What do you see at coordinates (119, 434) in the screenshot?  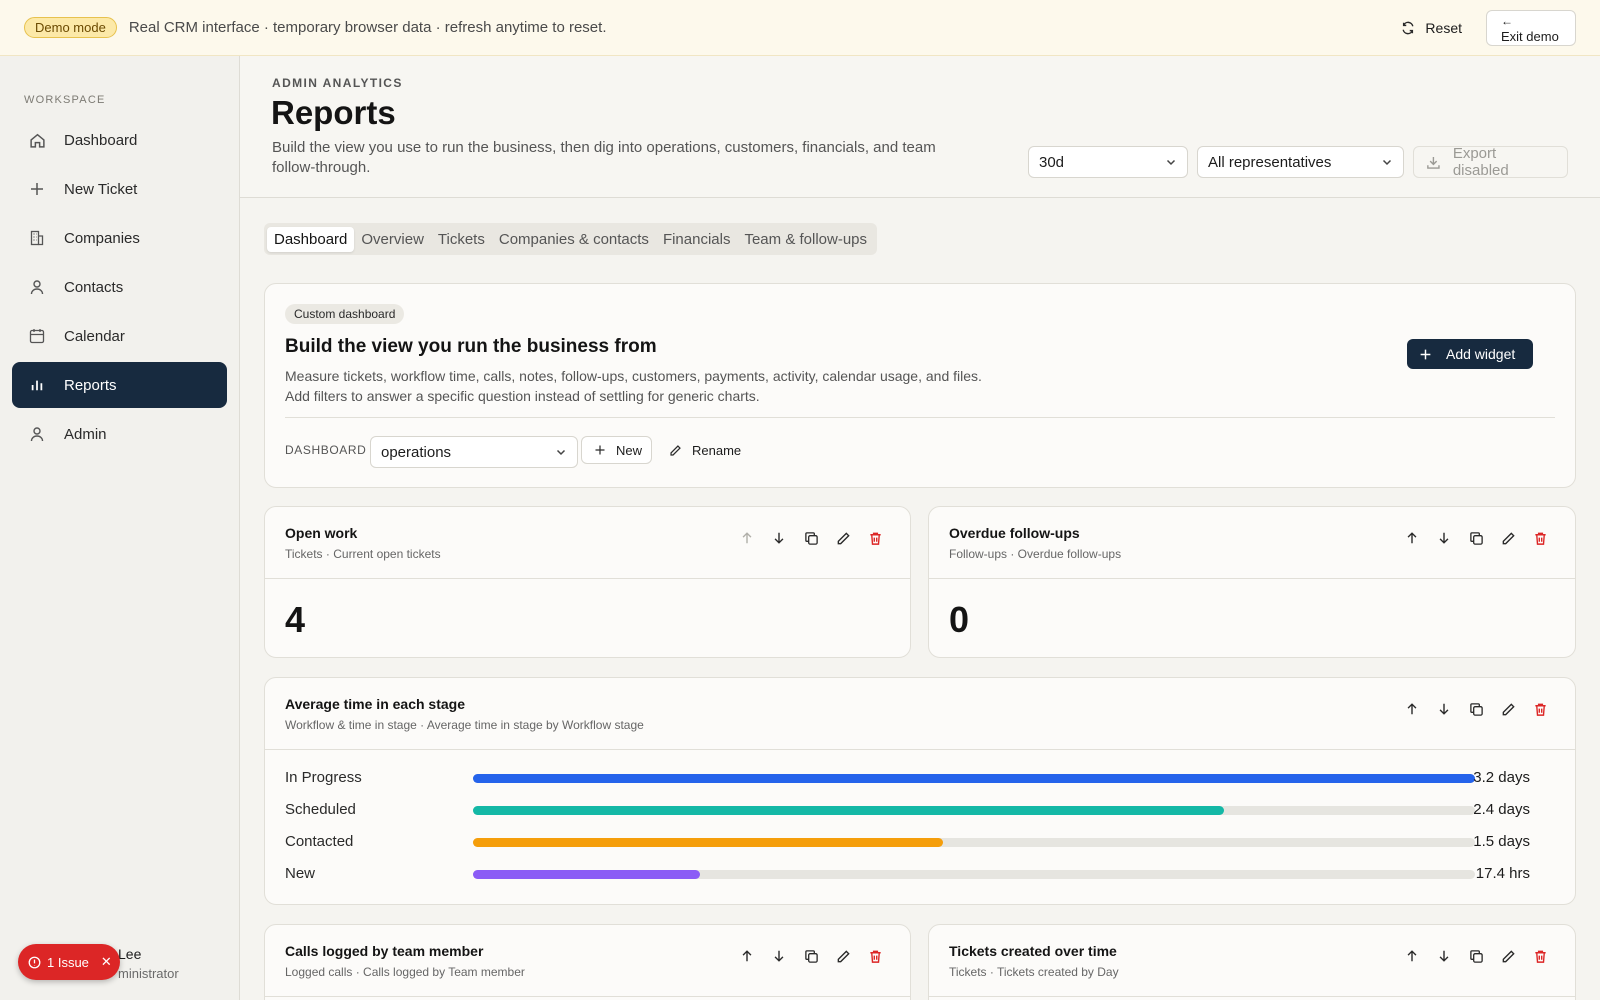 I see `sidebar-item-admin: Admin` at bounding box center [119, 434].